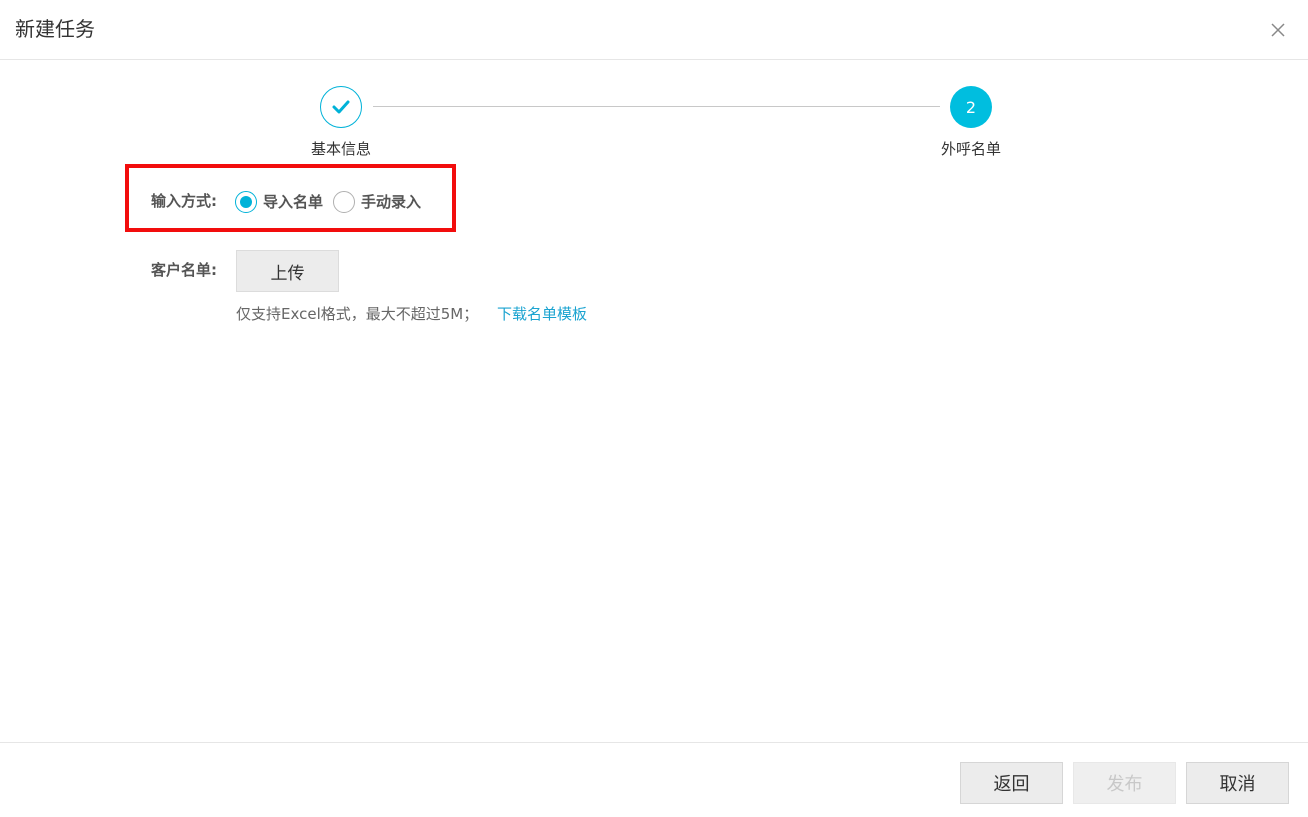 The image size is (1308, 817). Describe the element at coordinates (287, 271) in the screenshot. I see `upload-button: 上传` at that location.